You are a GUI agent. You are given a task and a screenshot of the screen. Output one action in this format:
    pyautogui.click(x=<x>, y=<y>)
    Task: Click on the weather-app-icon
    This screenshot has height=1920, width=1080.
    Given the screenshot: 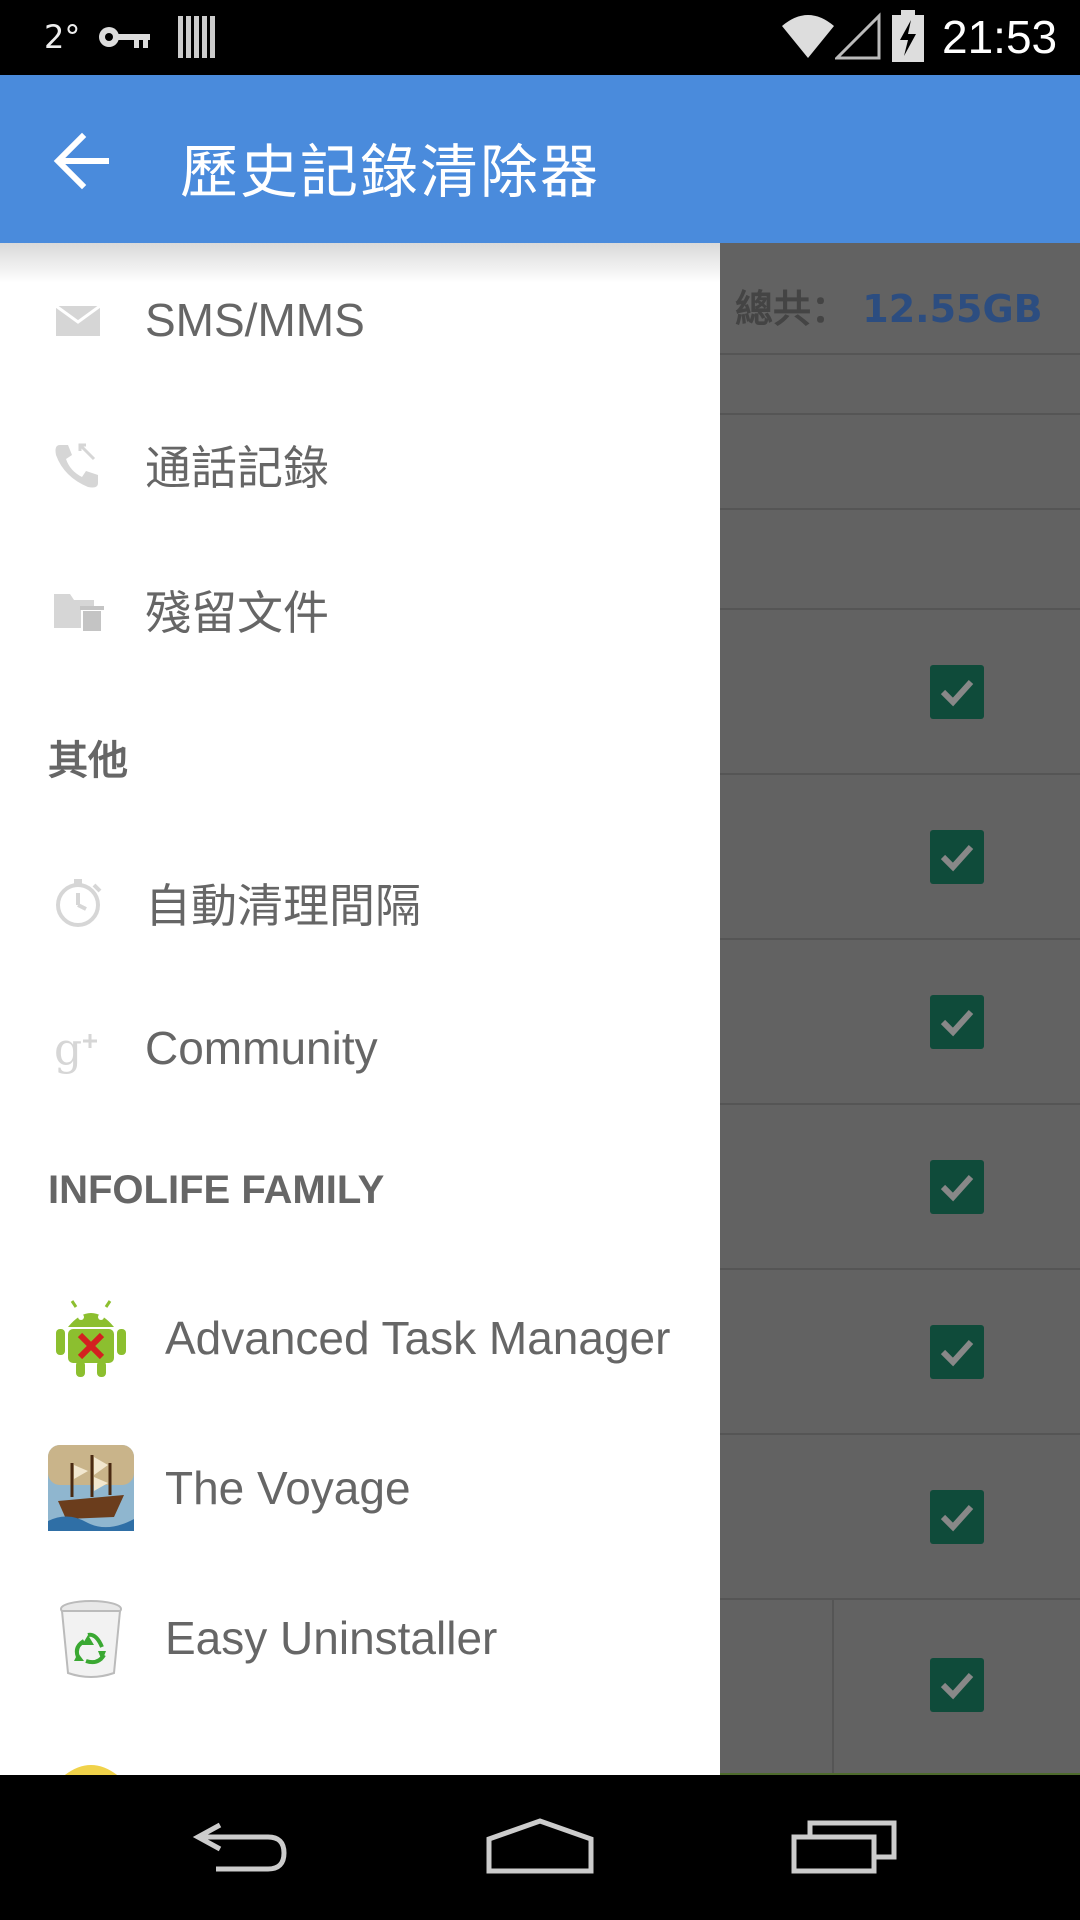 What is the action you would take?
    pyautogui.click(x=91, y=1760)
    